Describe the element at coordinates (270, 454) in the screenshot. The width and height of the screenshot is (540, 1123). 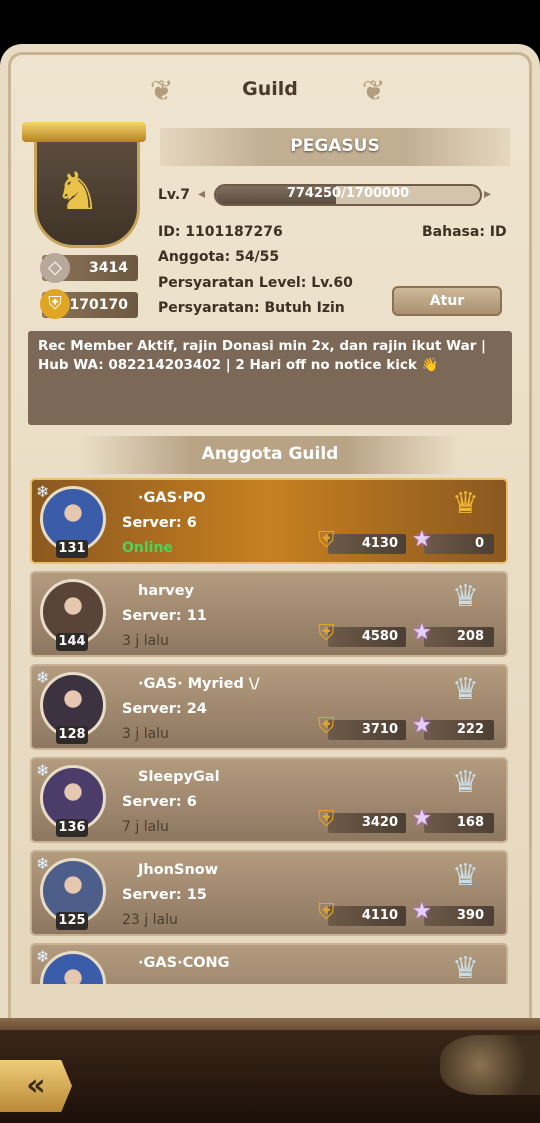
I see `section-title: Anggota Guild` at that location.